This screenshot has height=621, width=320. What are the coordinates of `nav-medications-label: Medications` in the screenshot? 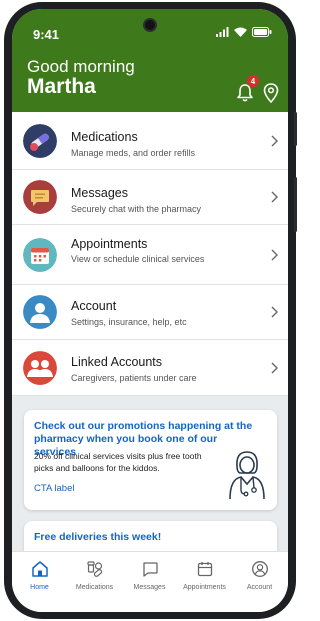 It's located at (94, 587).